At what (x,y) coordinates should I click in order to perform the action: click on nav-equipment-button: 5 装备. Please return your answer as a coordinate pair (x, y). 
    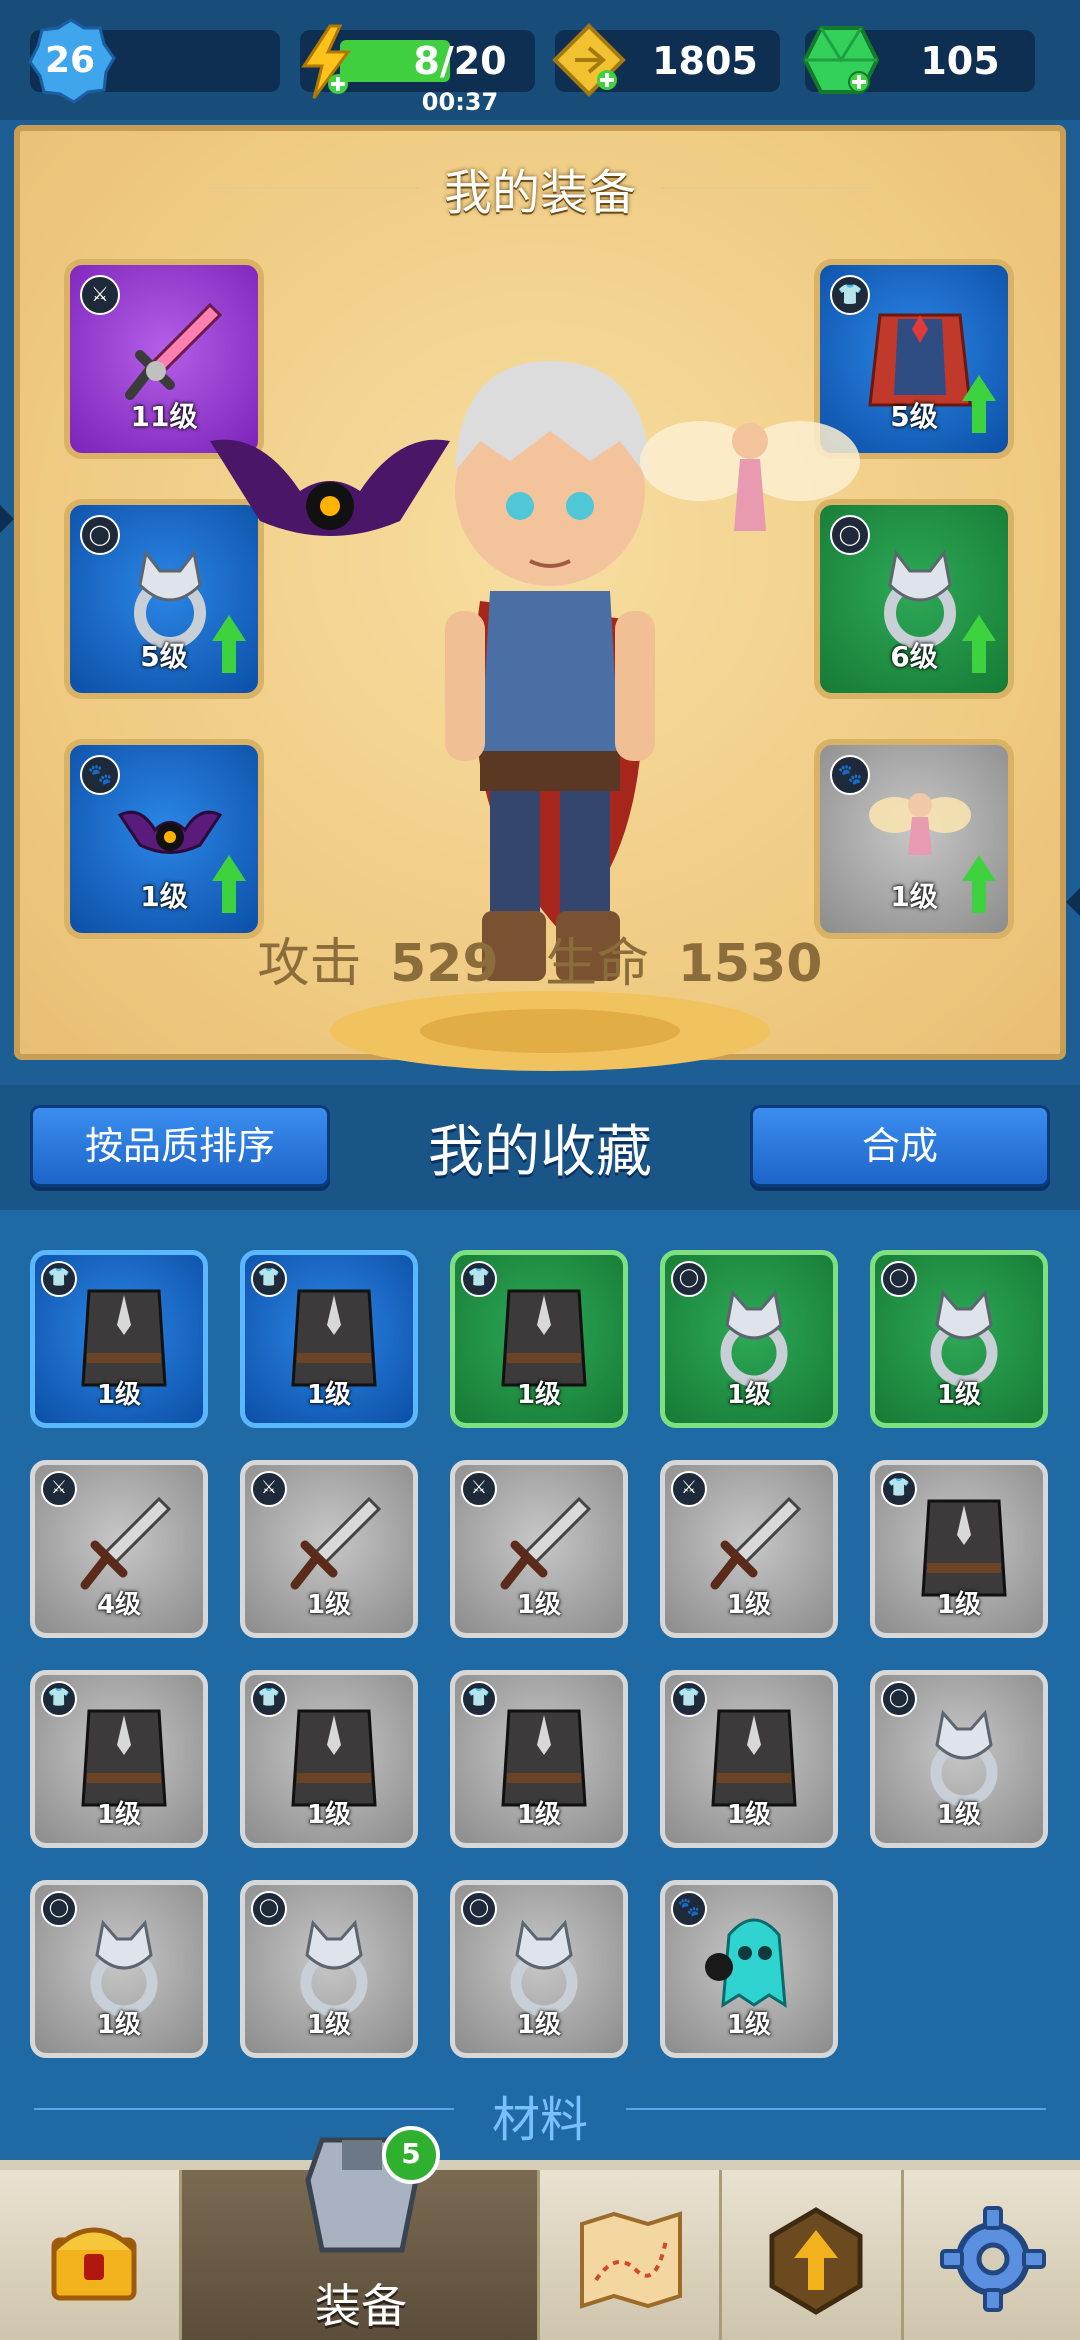
    Looking at the image, I should click on (361, 2233).